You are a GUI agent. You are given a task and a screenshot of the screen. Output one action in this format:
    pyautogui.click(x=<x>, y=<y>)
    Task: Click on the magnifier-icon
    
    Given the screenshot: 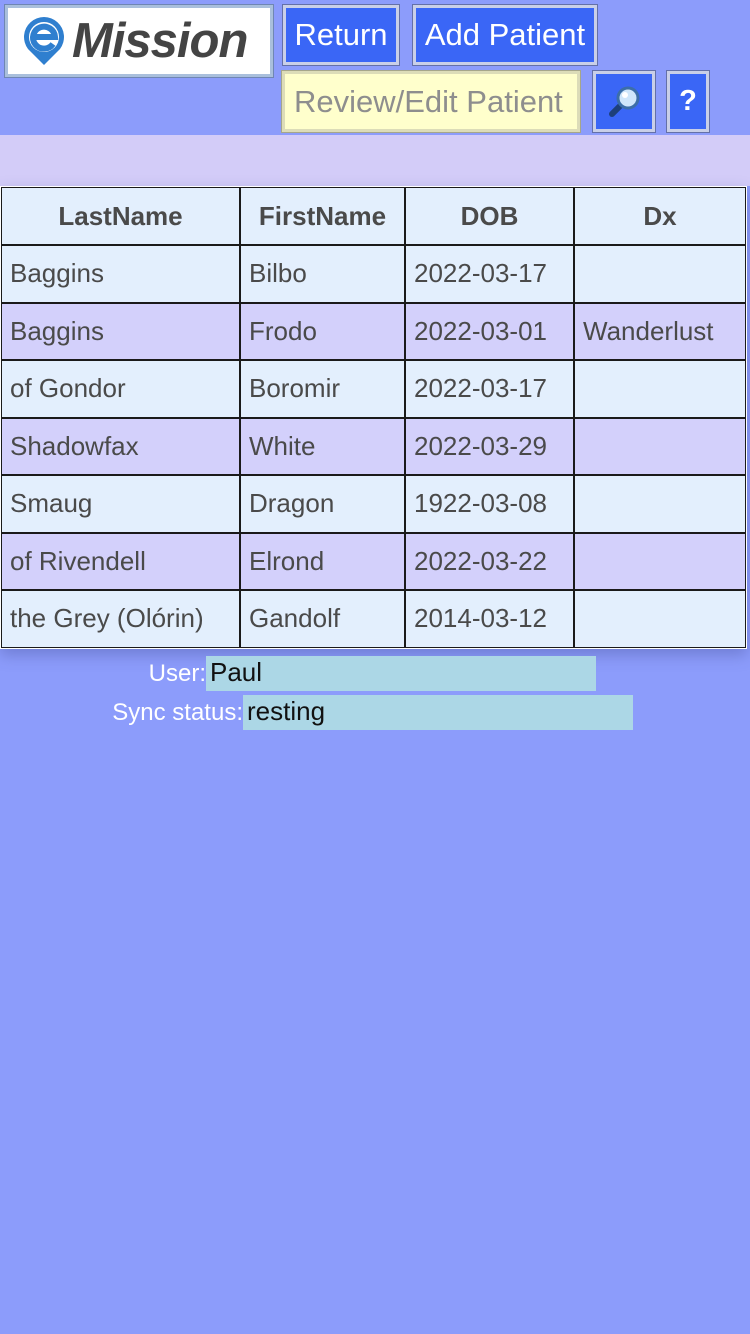 What is the action you would take?
    pyautogui.click(x=624, y=101)
    